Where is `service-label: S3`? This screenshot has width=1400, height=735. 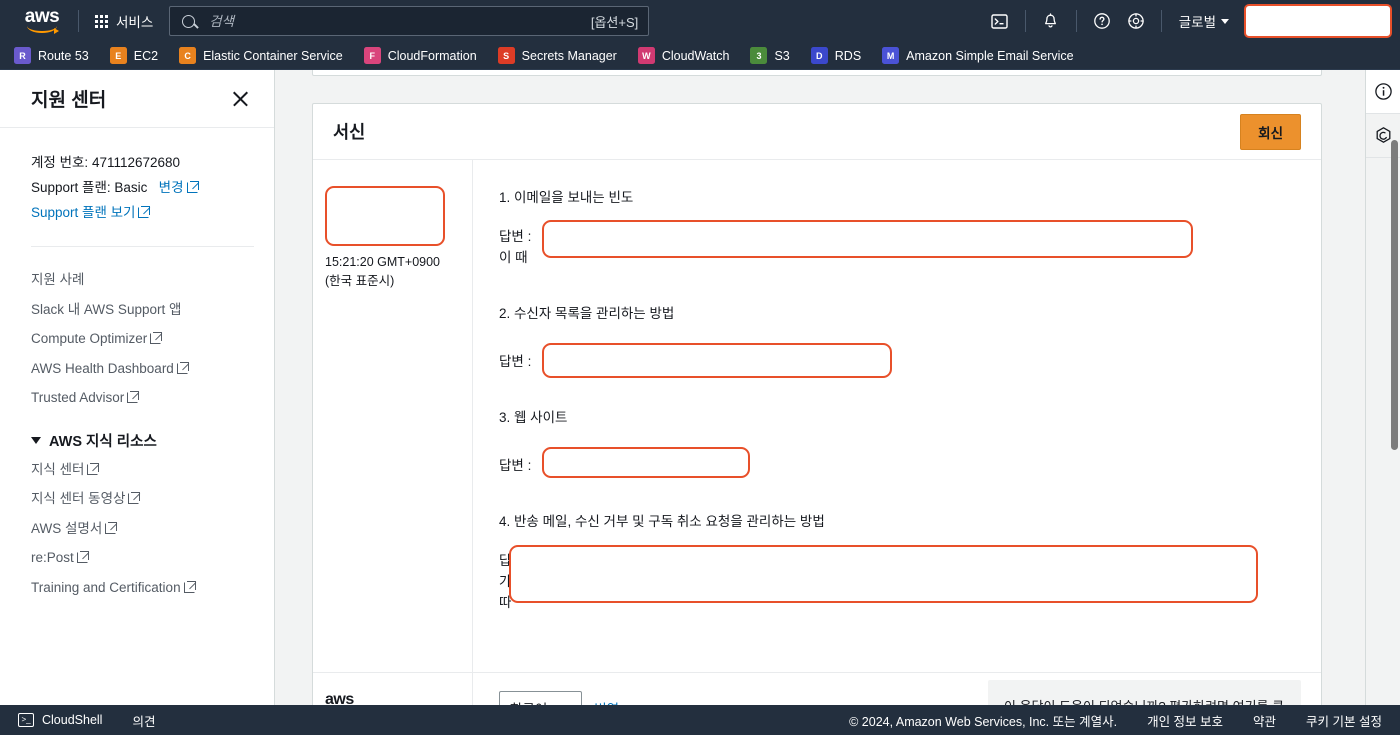
service-label: S3 is located at coordinates (782, 55).